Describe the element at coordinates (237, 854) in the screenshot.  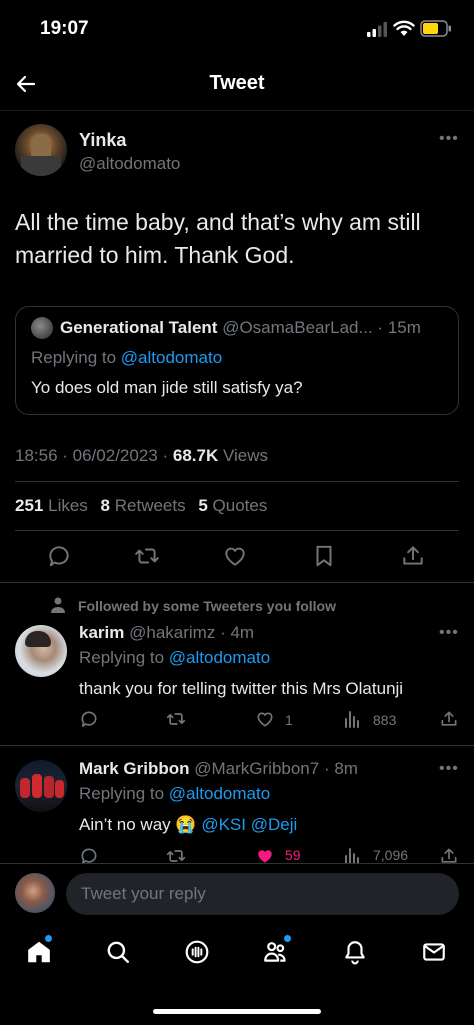
I see `reply-actions: 59 7,096` at that location.